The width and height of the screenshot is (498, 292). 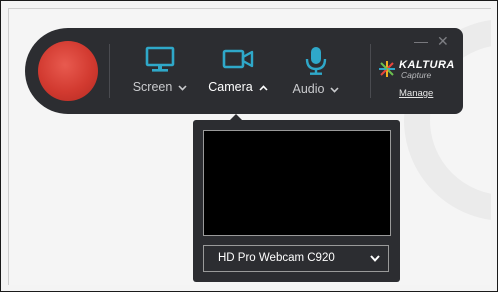 What do you see at coordinates (416, 93) in the screenshot?
I see `manage-link: Manage` at bounding box center [416, 93].